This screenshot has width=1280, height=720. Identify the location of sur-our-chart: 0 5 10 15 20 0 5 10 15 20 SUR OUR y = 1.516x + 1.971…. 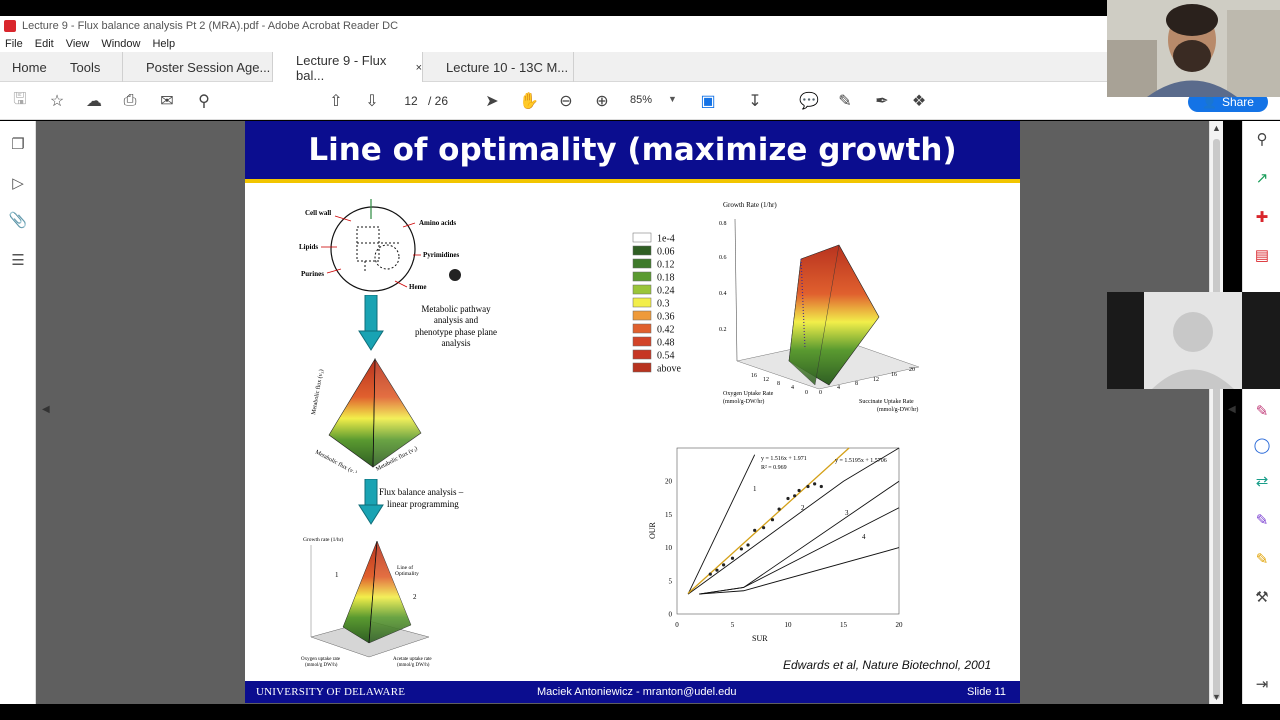
(775, 545).